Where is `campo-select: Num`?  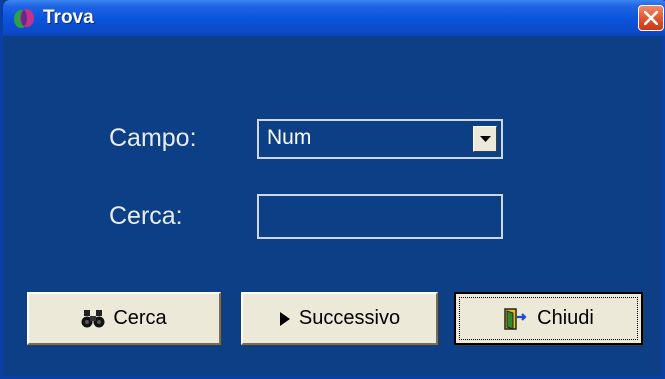 campo-select: Num is located at coordinates (380, 139).